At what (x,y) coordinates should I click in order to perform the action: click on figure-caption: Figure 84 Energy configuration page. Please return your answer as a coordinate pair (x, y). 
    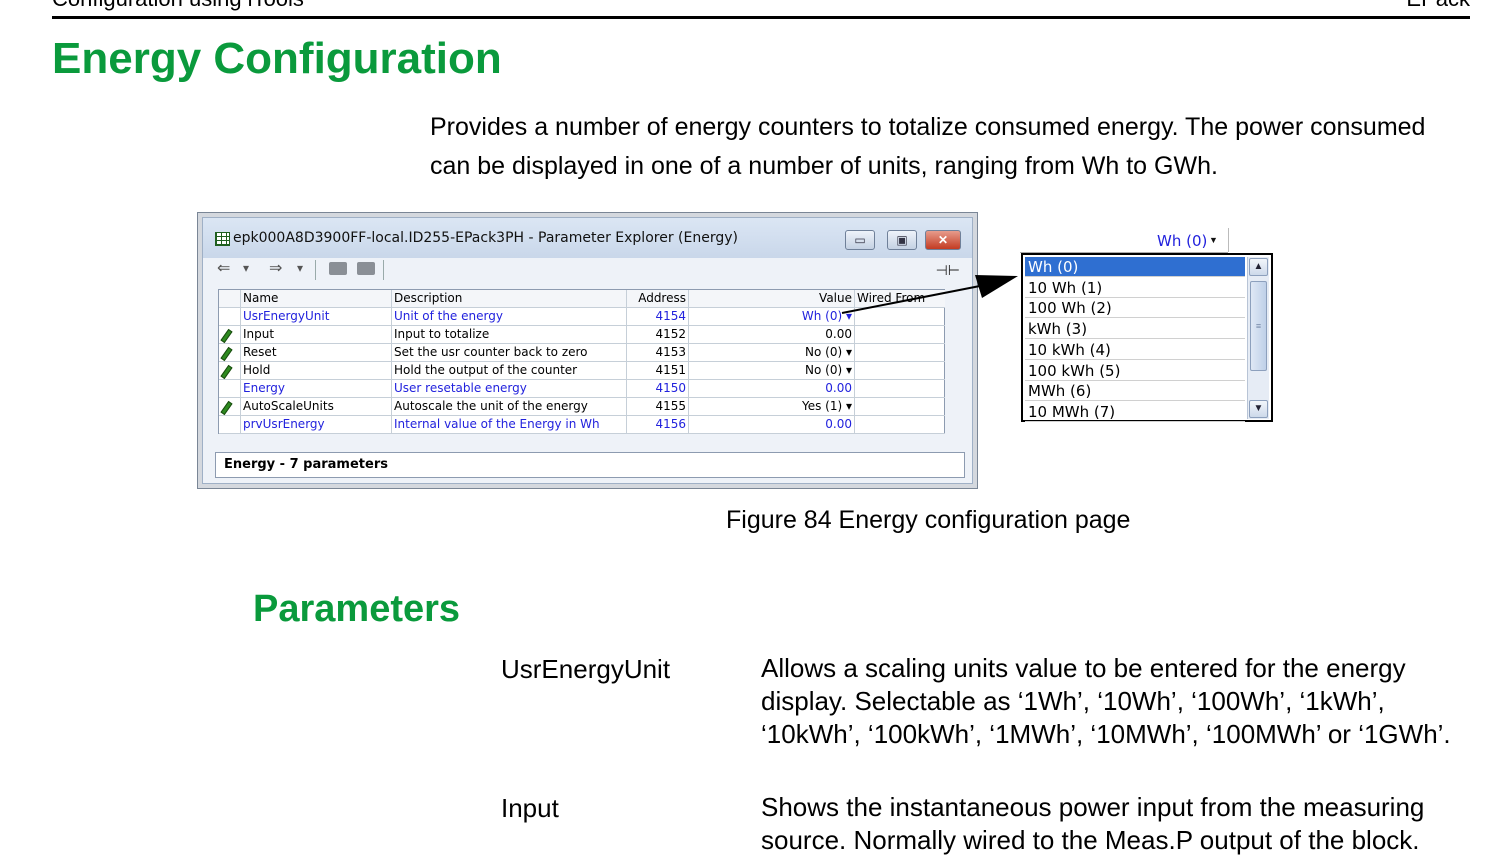
    Looking at the image, I should click on (928, 520).